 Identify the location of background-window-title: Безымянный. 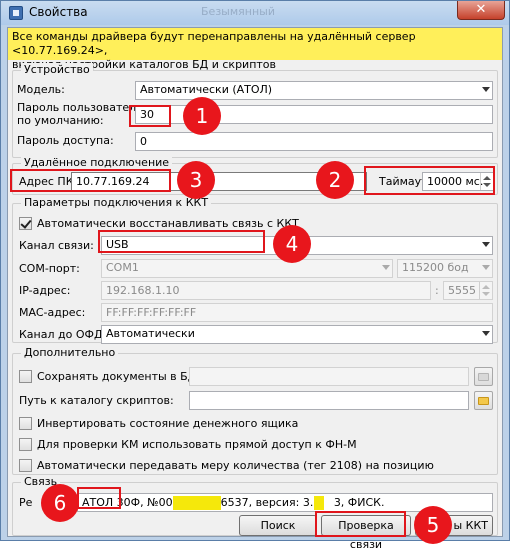
(238, 11).